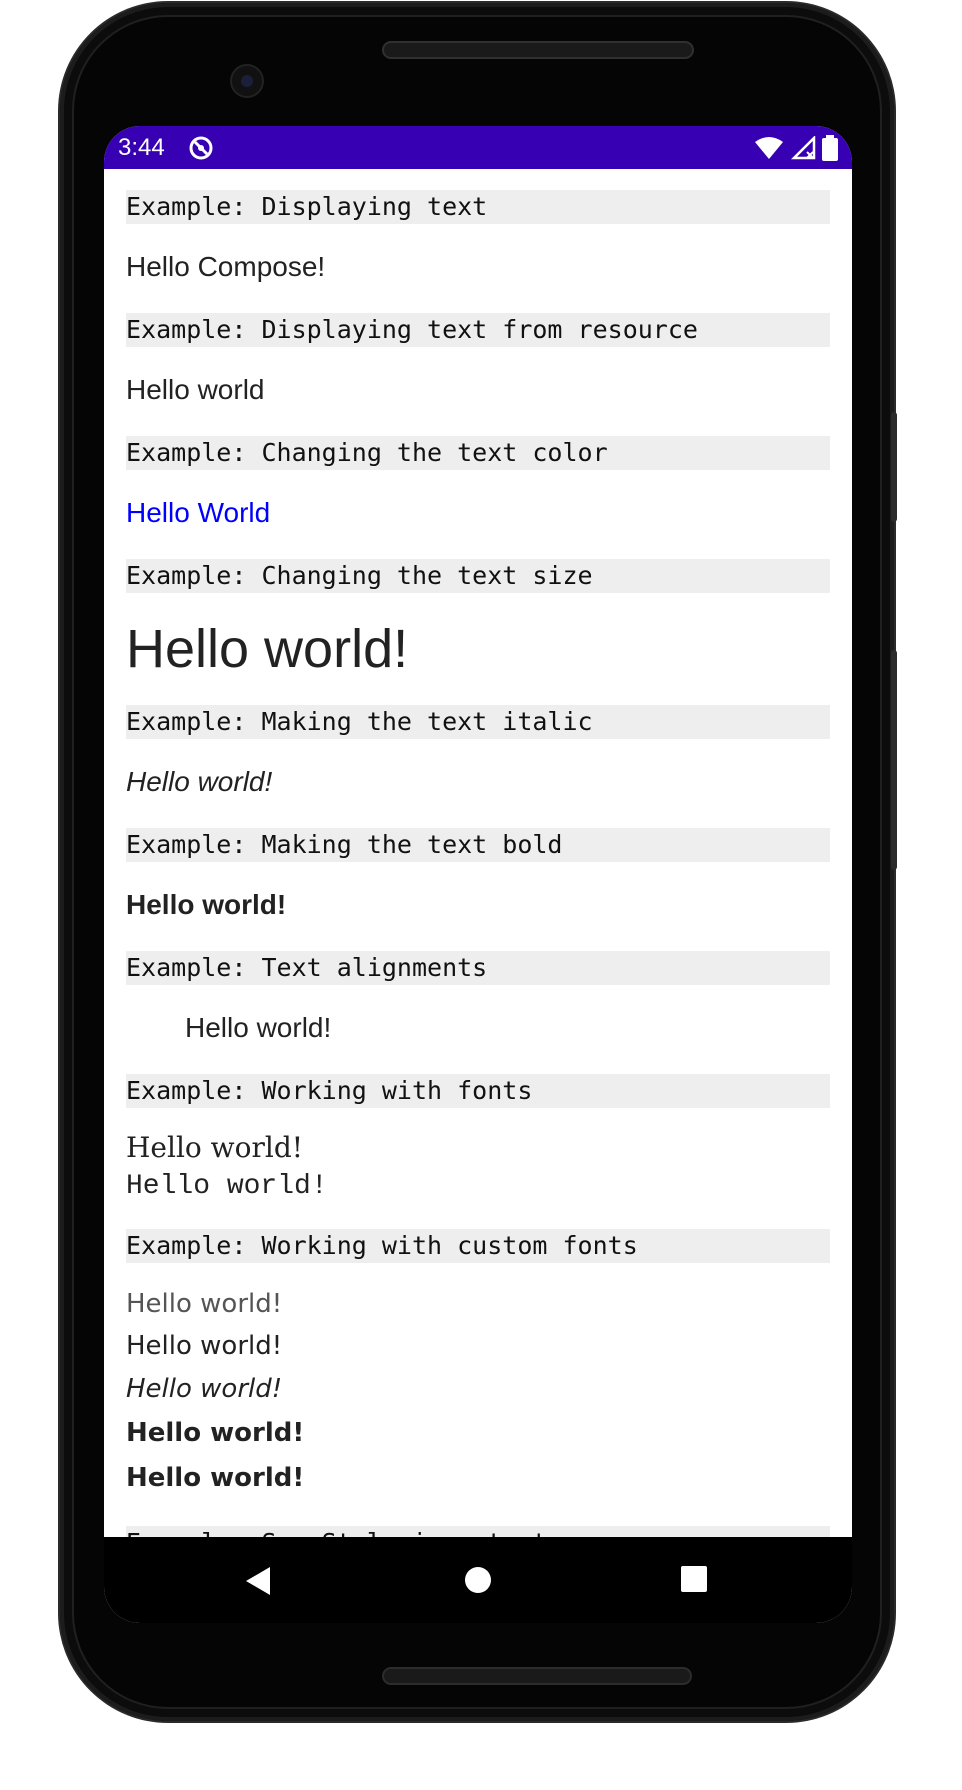 Image resolution: width=962 pixels, height=1790 pixels. I want to click on battery-icon, so click(830, 148).